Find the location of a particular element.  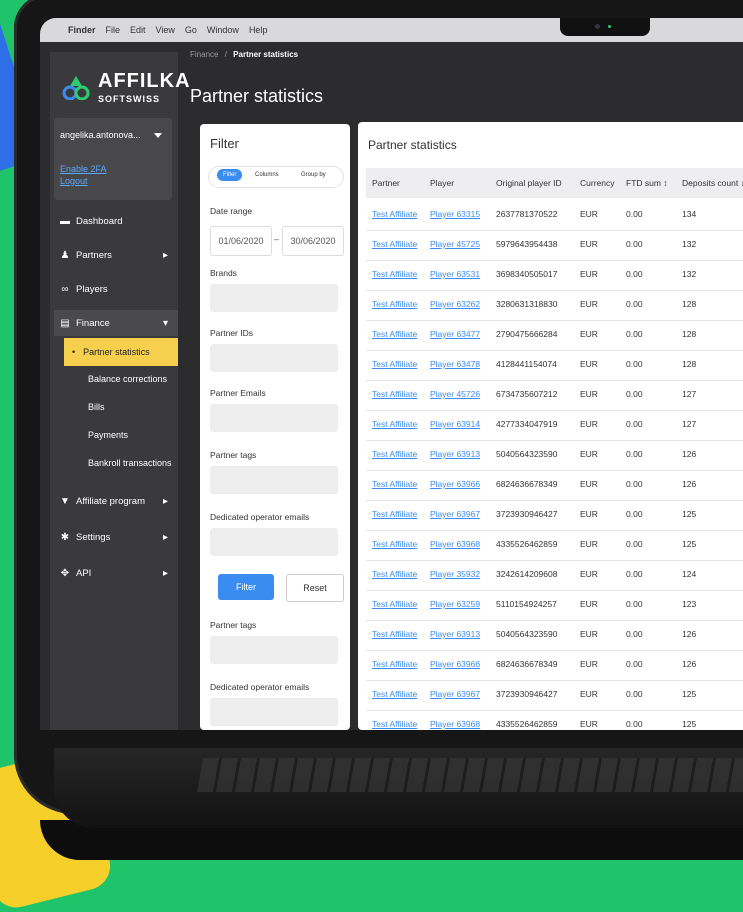

menu-go: Go is located at coordinates (191, 30).